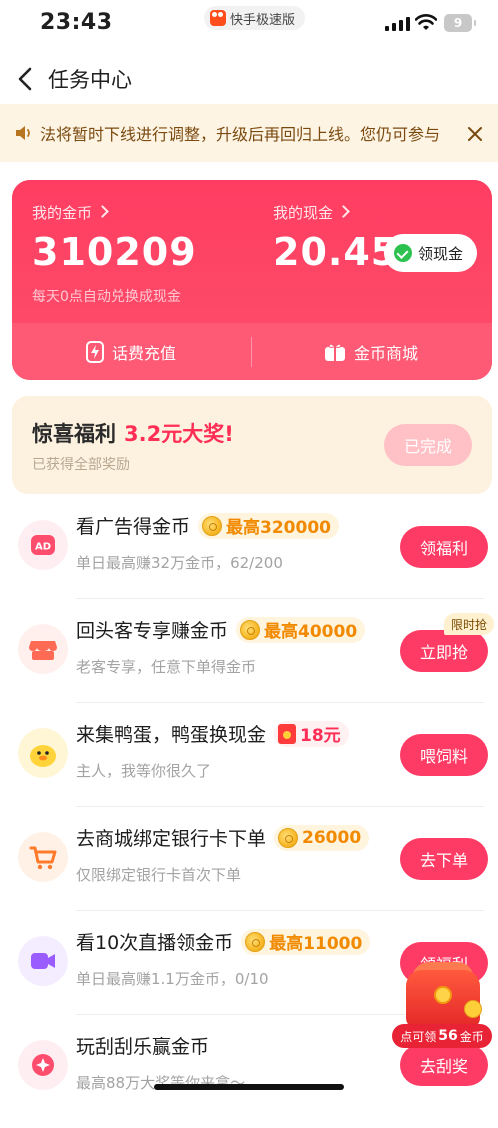  I want to click on task-title: 看10次直播领金币, so click(155, 943).